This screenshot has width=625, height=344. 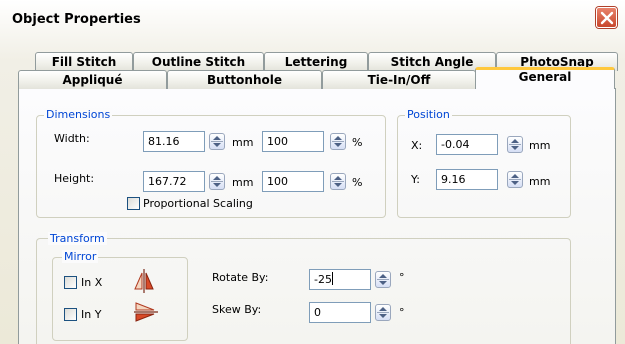 I want to click on mirror-in-y-checkbox, so click(x=70, y=314).